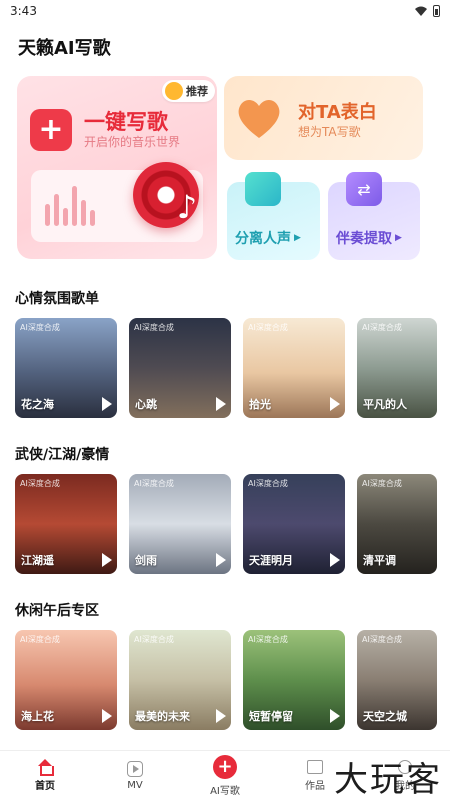 This screenshot has height=800, width=450. I want to click on plus-icon: +, so click(51, 130).